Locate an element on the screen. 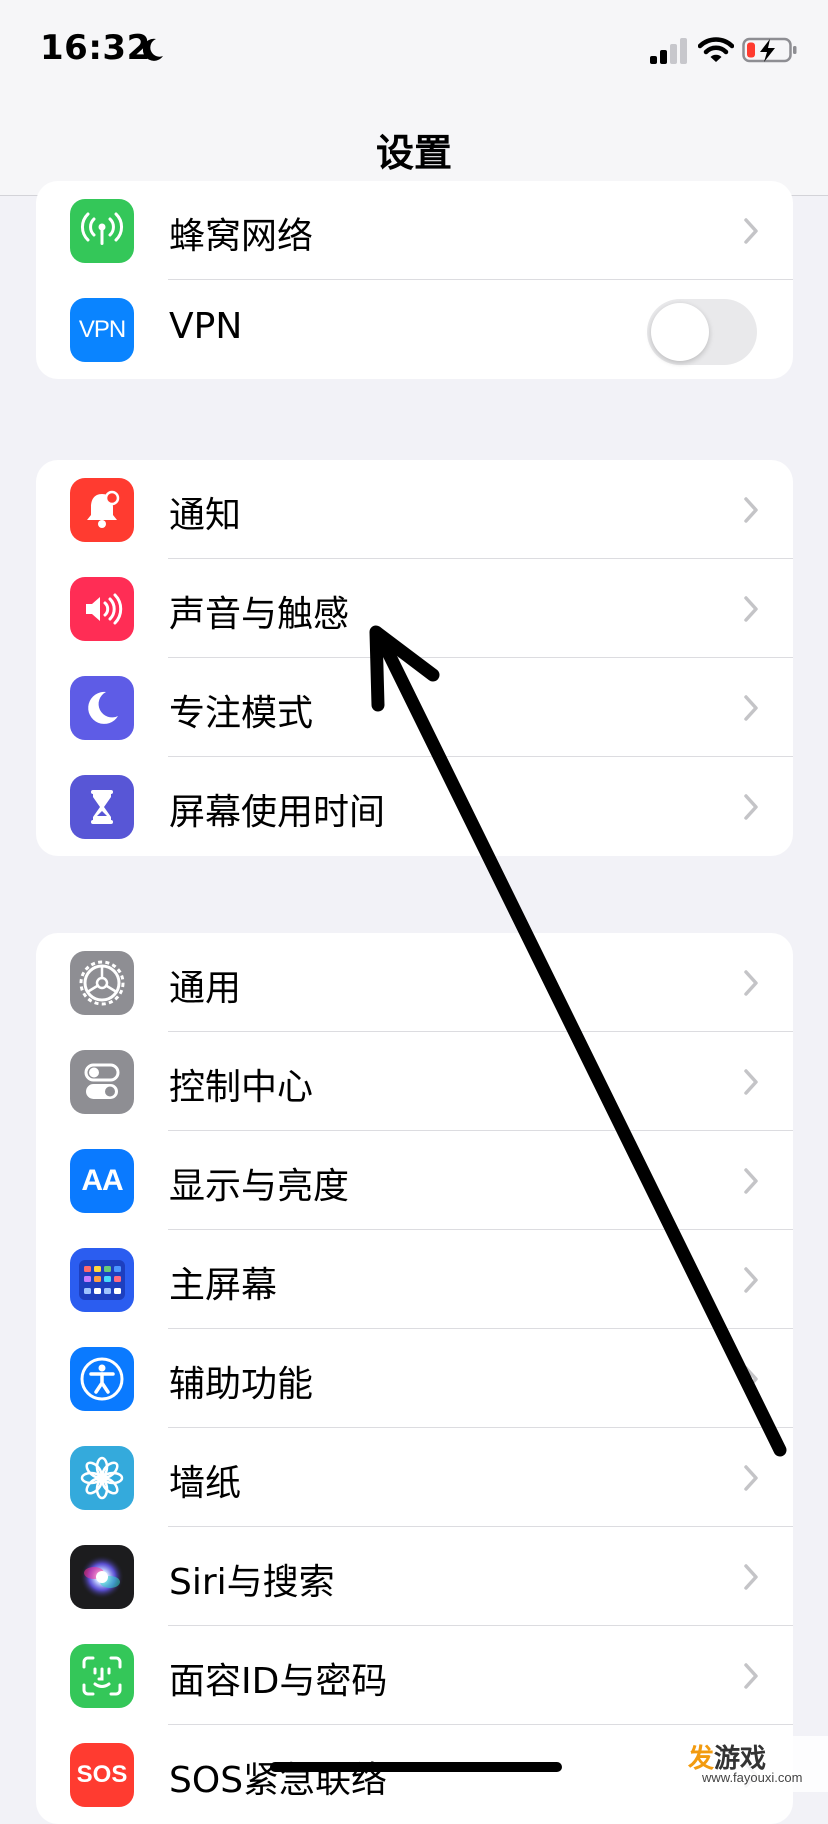  settings-row-label: 主屏幕 is located at coordinates (223, 1285).